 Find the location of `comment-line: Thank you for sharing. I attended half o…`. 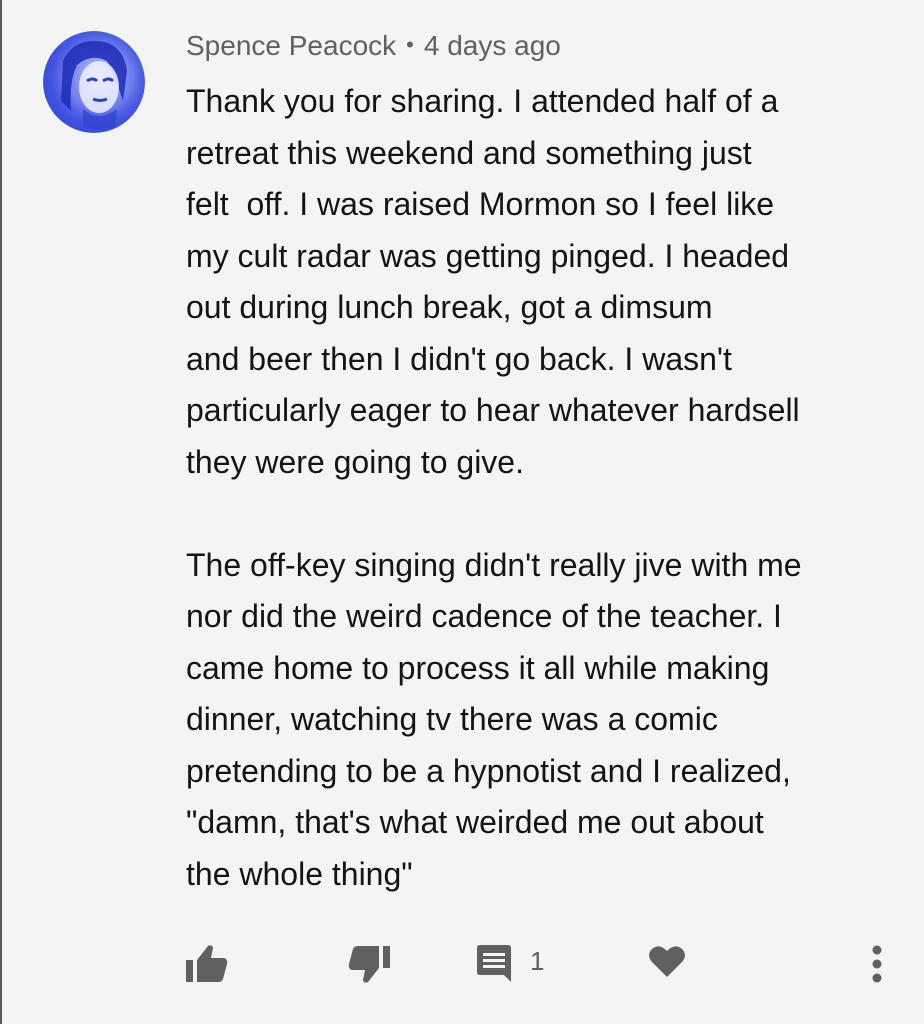

comment-line: Thank you for sharing. I attended half o… is located at coordinates (482, 101).